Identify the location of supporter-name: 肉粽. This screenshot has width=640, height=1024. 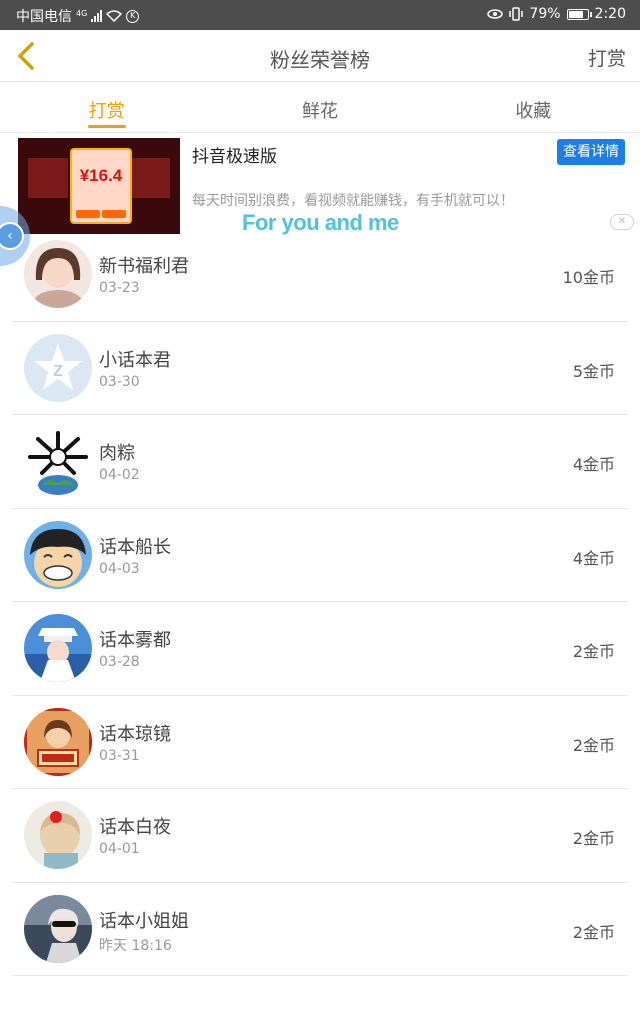
(117, 453).